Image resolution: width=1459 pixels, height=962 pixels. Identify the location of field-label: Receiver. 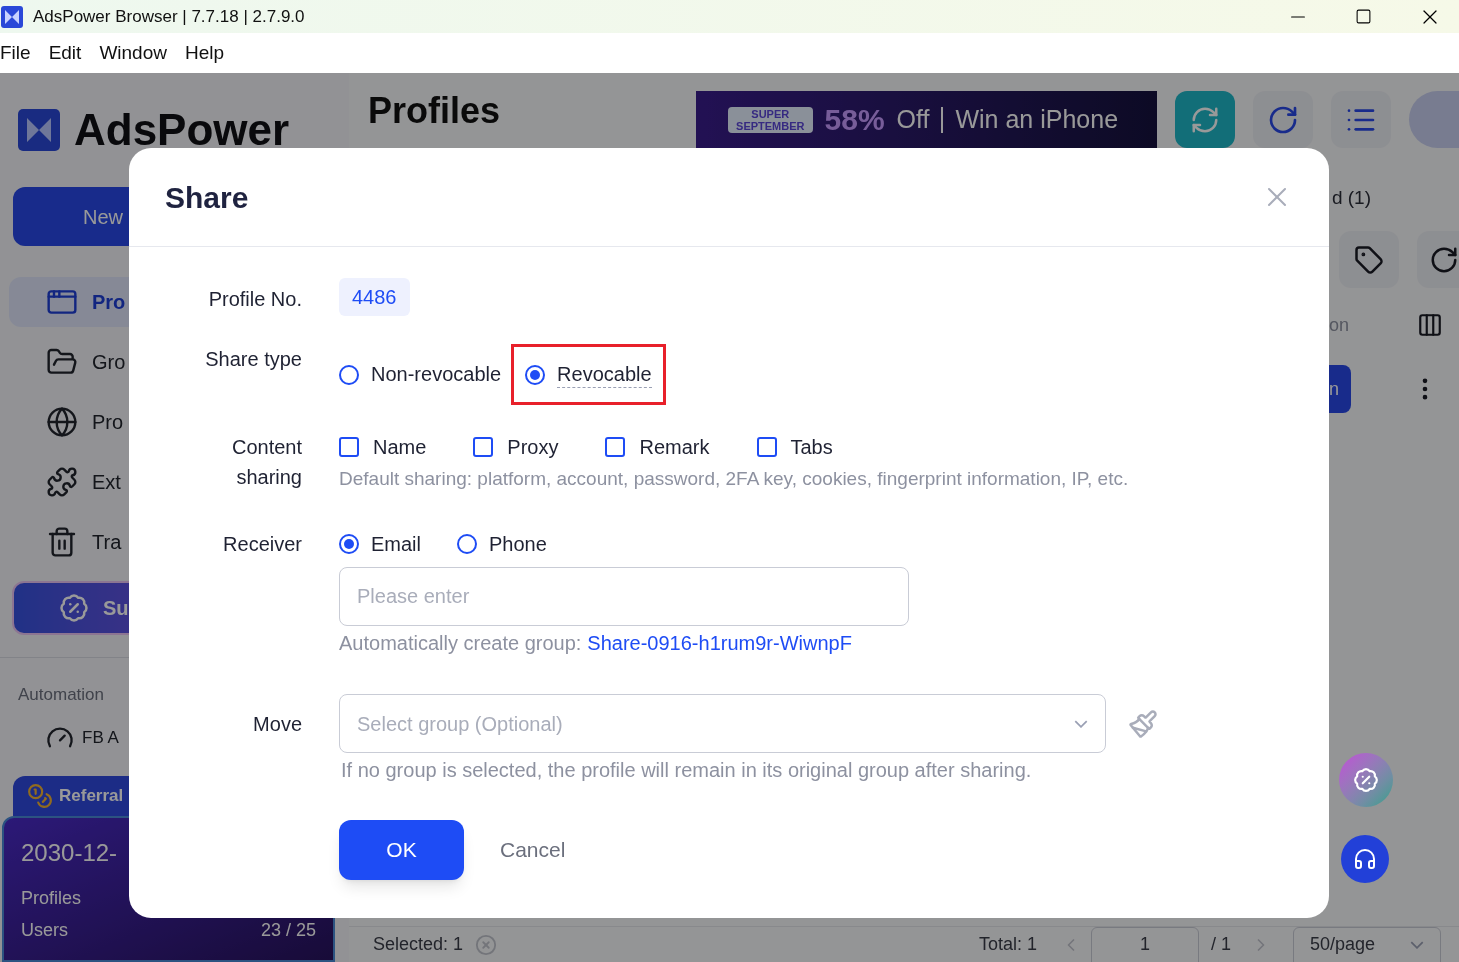
(262, 544).